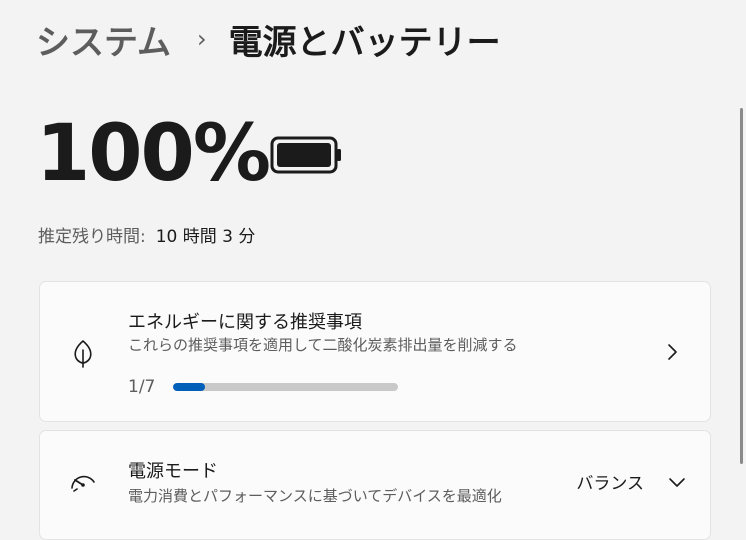  What do you see at coordinates (189, 387) in the screenshot?
I see `recommendations-progress-fill` at bounding box center [189, 387].